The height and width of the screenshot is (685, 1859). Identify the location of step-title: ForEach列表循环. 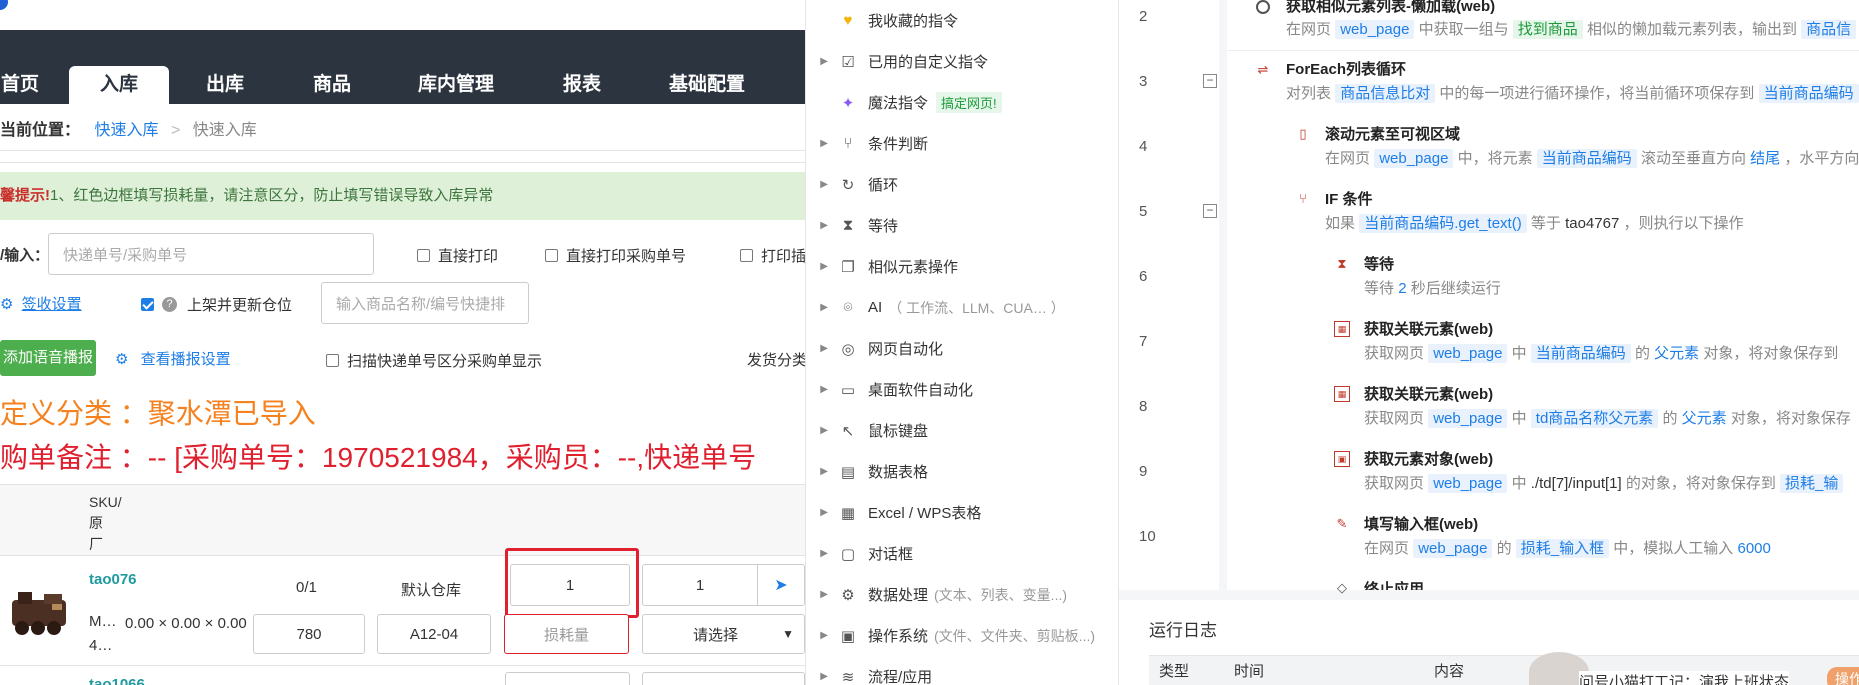
(1346, 68).